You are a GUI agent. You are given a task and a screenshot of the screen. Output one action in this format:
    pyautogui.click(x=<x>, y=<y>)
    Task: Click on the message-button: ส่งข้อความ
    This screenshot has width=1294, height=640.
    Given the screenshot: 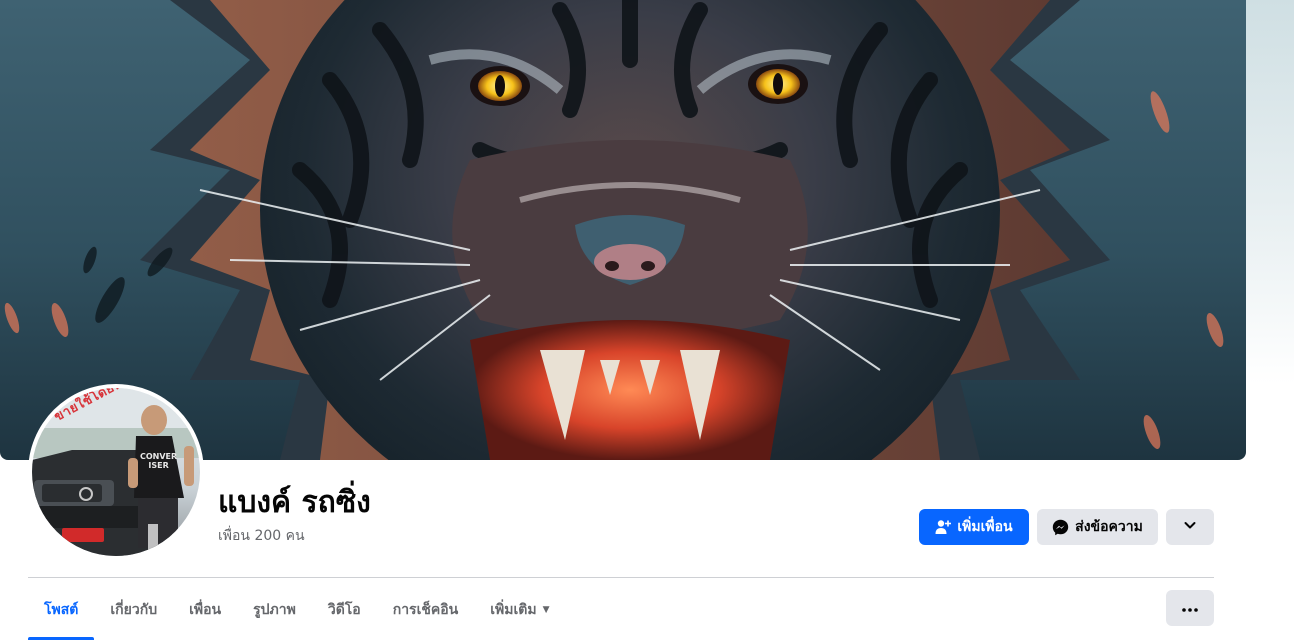 What is the action you would take?
    pyautogui.click(x=1097, y=527)
    